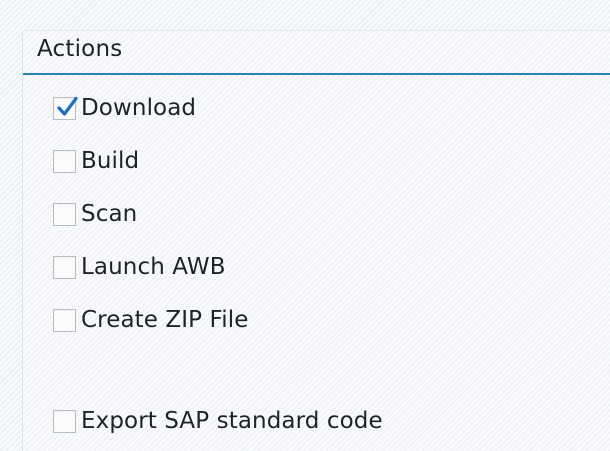  I want to click on option-export-sap-standard-code: Export SAP standard code, so click(218, 421).